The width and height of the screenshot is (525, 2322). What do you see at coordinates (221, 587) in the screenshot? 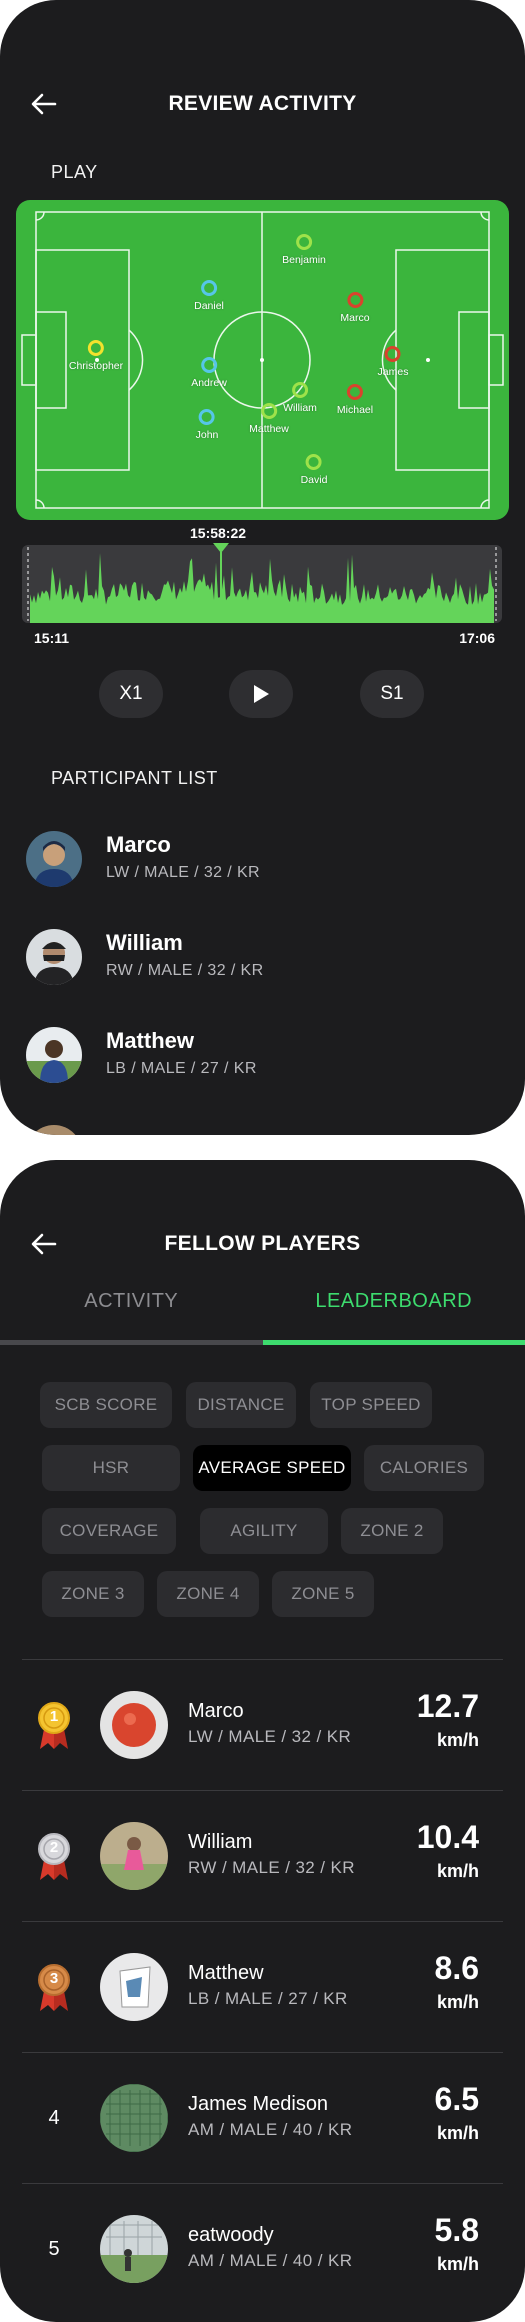
I see `timeline-cursor-line` at bounding box center [221, 587].